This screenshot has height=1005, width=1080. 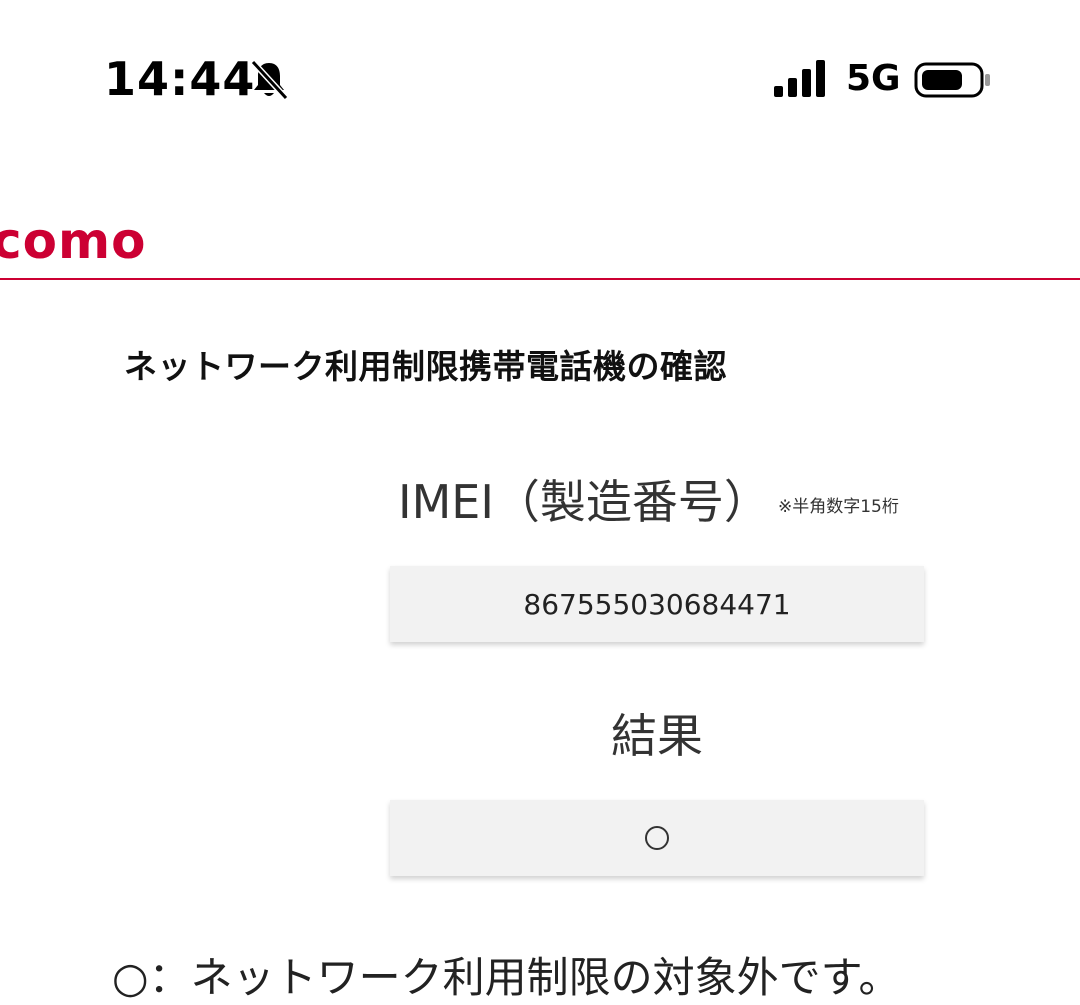 What do you see at coordinates (425, 366) in the screenshot?
I see `page-title: ネットワーク利用制限携帯電話機の確認` at bounding box center [425, 366].